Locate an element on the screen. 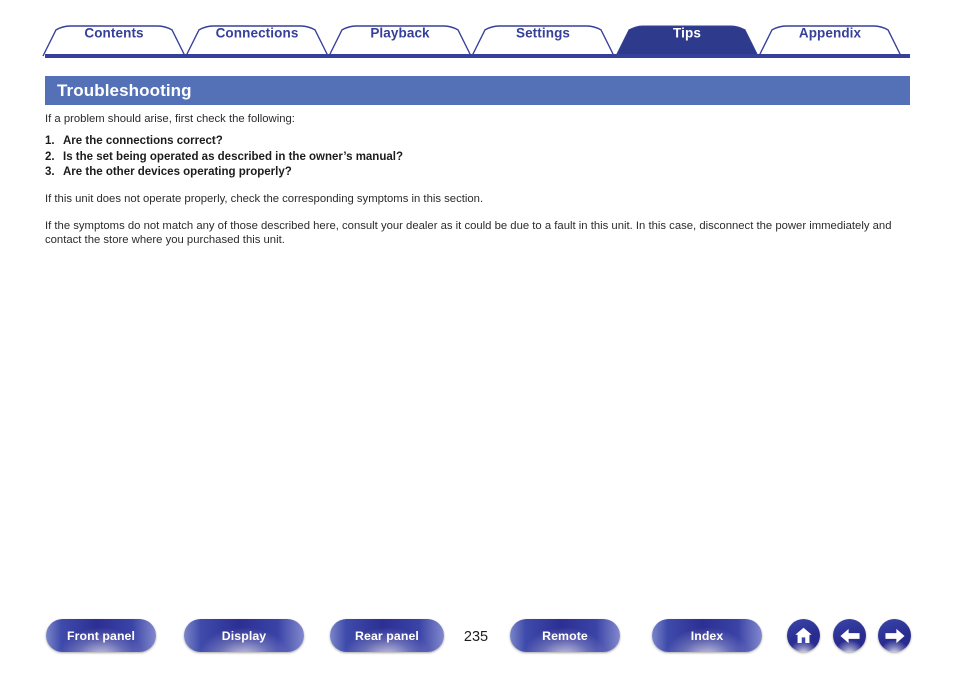  page-number: 235 is located at coordinates (476, 637).